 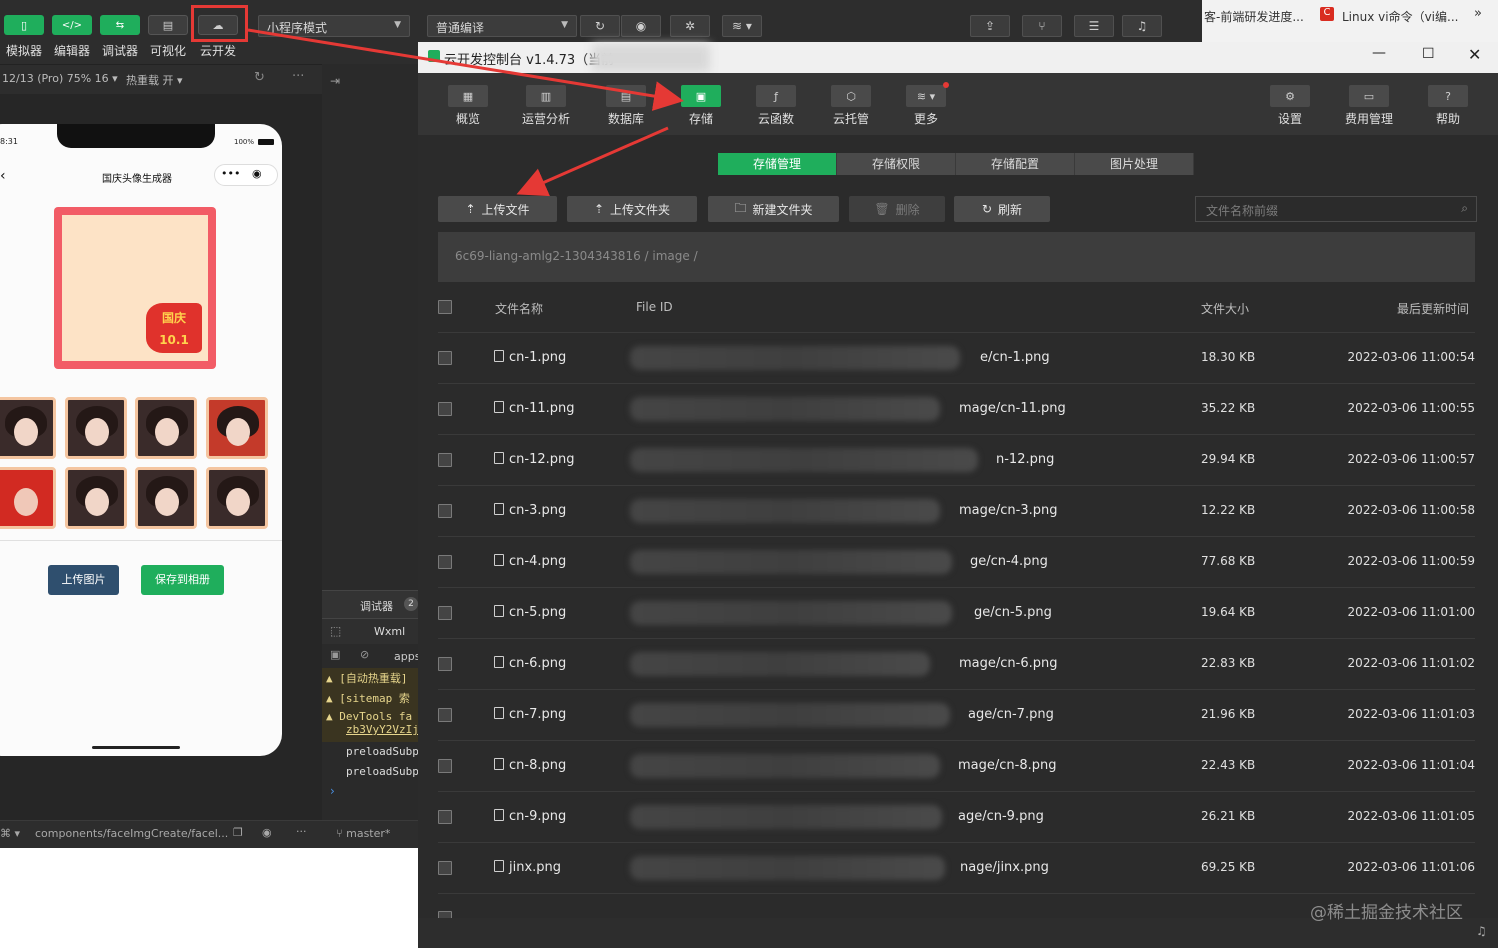 I want to click on annotation-arrows, so click(x=465, y=112).